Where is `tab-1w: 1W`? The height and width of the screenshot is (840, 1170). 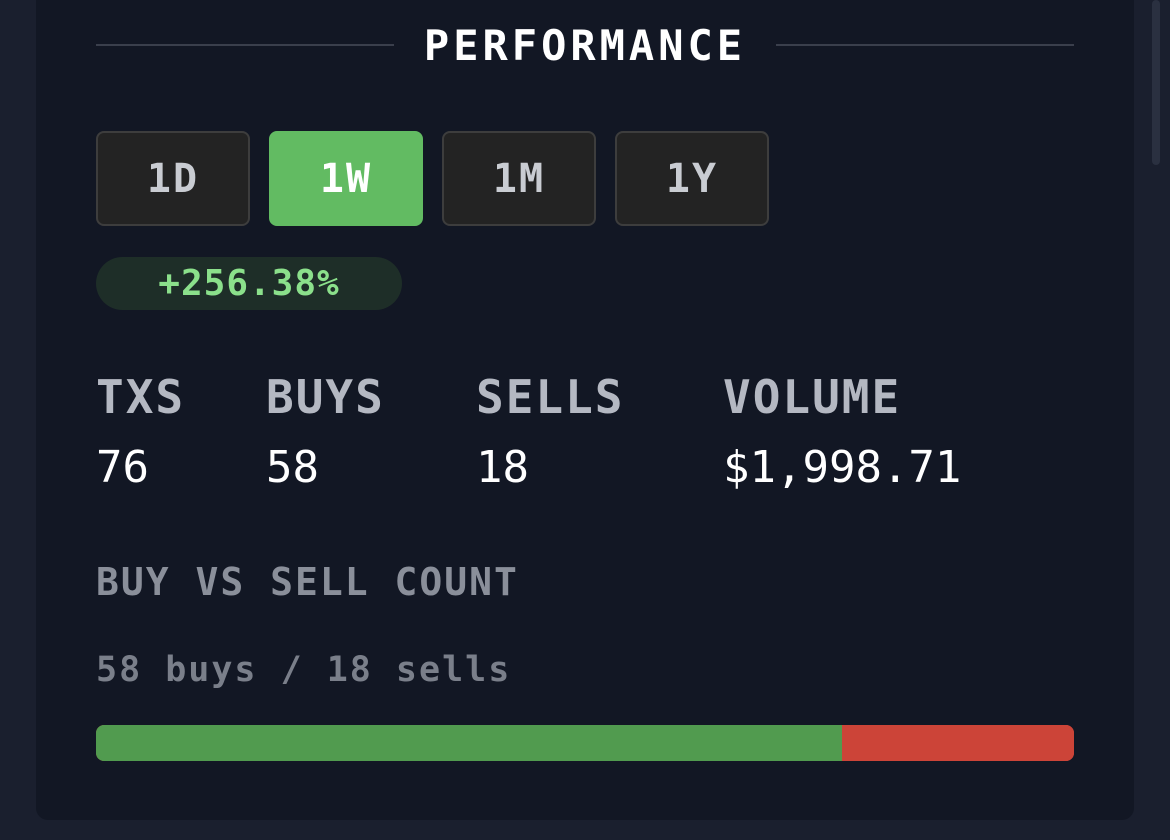 tab-1w: 1W is located at coordinates (346, 178).